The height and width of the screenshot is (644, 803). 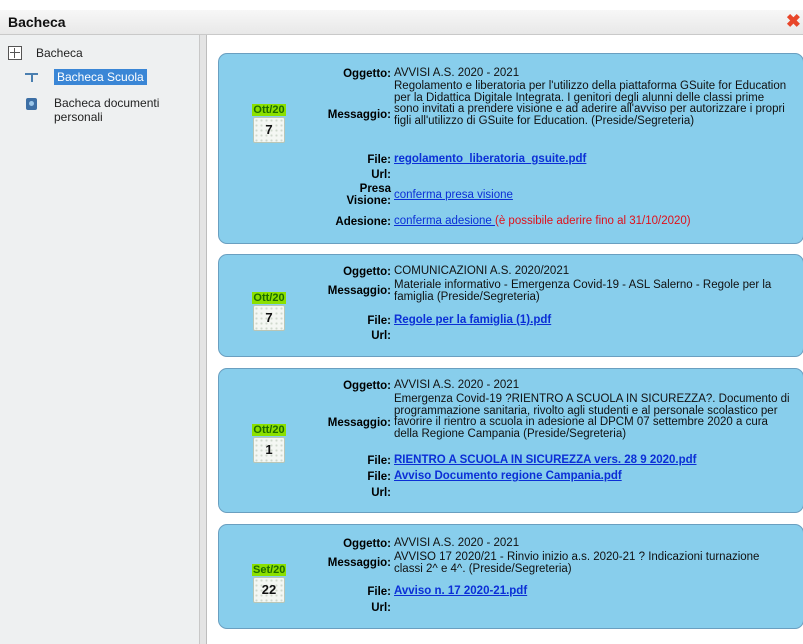 What do you see at coordinates (555, 195) in the screenshot?
I see `row-presa-visione: Presa Visione: conferma presa visione` at bounding box center [555, 195].